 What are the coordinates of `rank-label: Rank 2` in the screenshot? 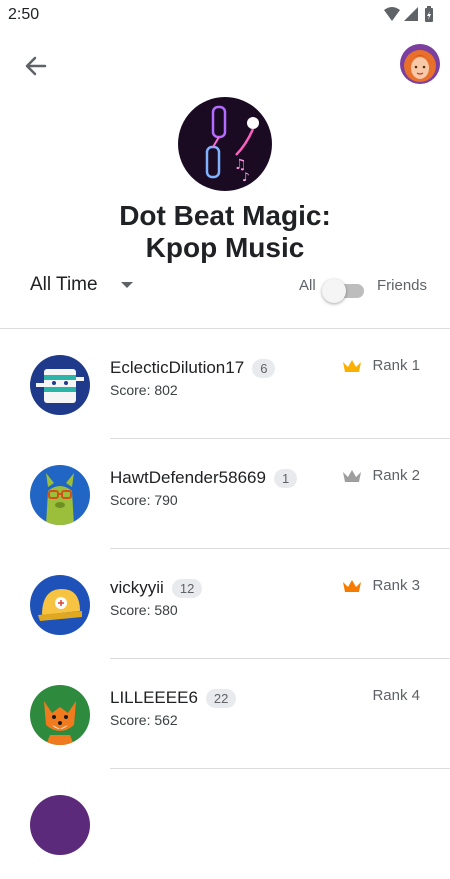 It's located at (381, 475).